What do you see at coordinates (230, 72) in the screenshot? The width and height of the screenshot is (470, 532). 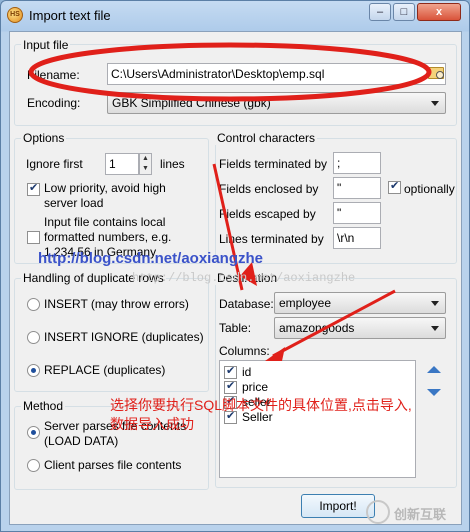 I see `highlight-ellipse` at bounding box center [230, 72].